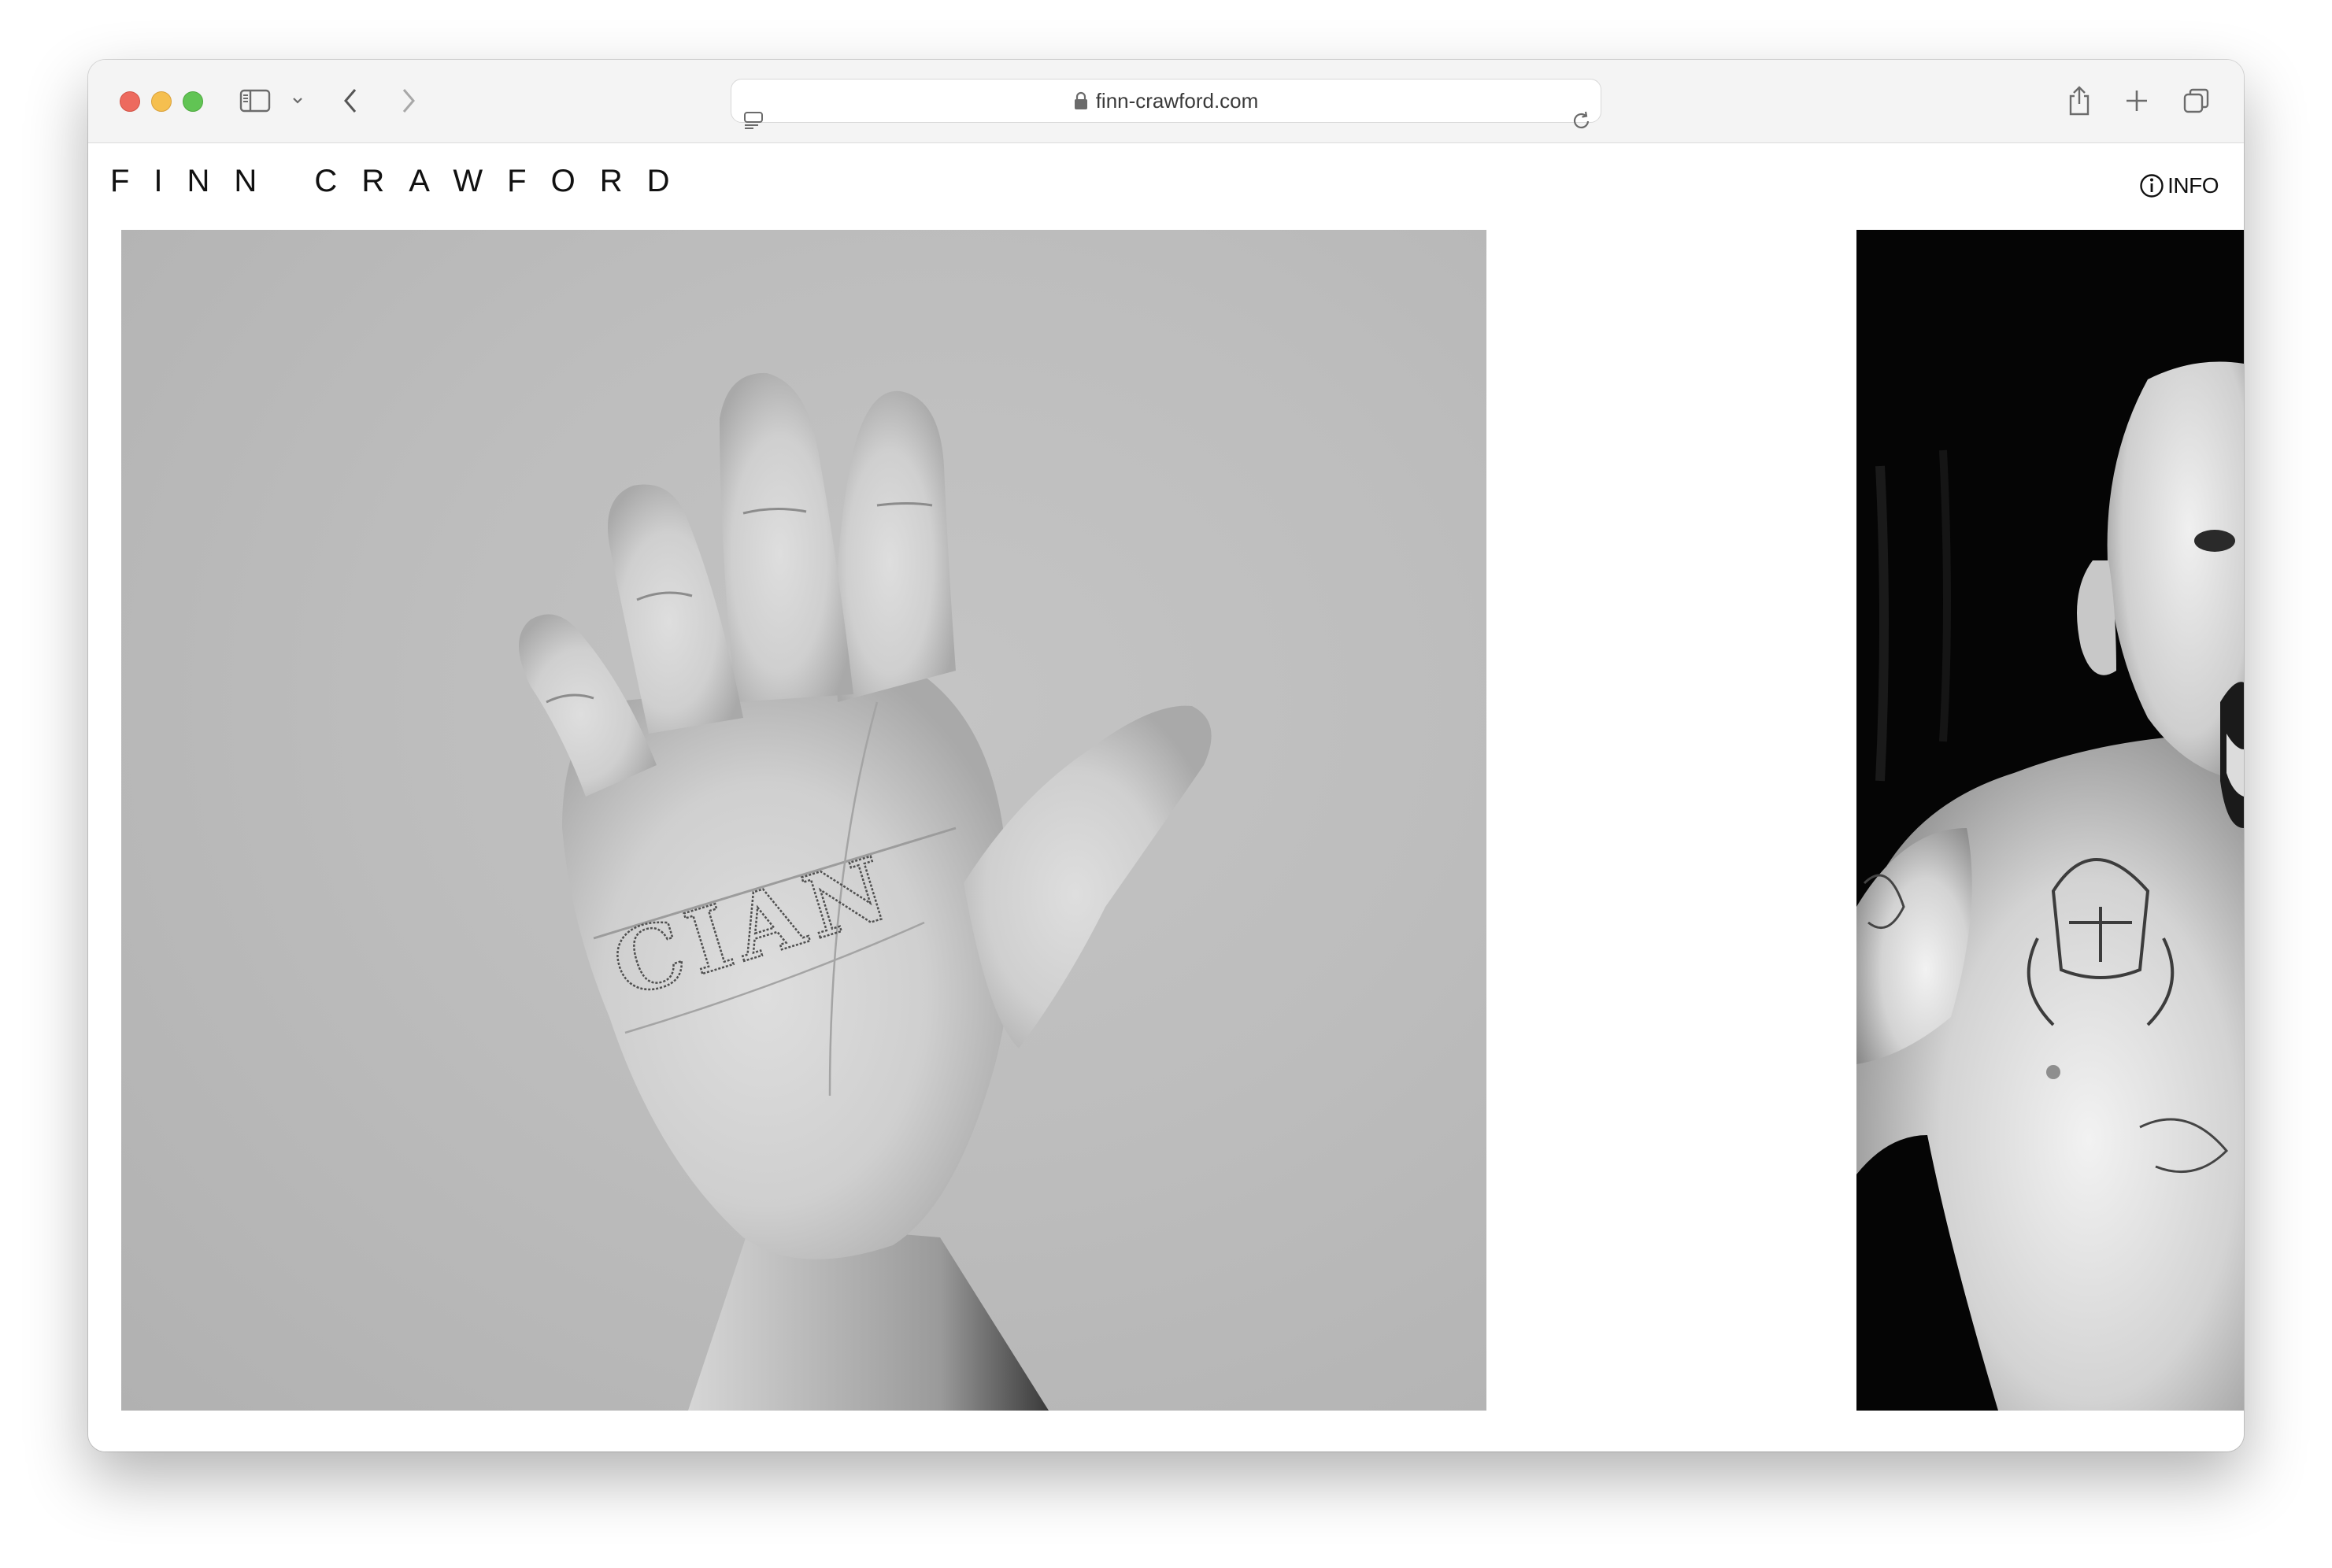 Image resolution: width=2332 pixels, height=1568 pixels. What do you see at coordinates (130, 102) in the screenshot?
I see `close-window-button` at bounding box center [130, 102].